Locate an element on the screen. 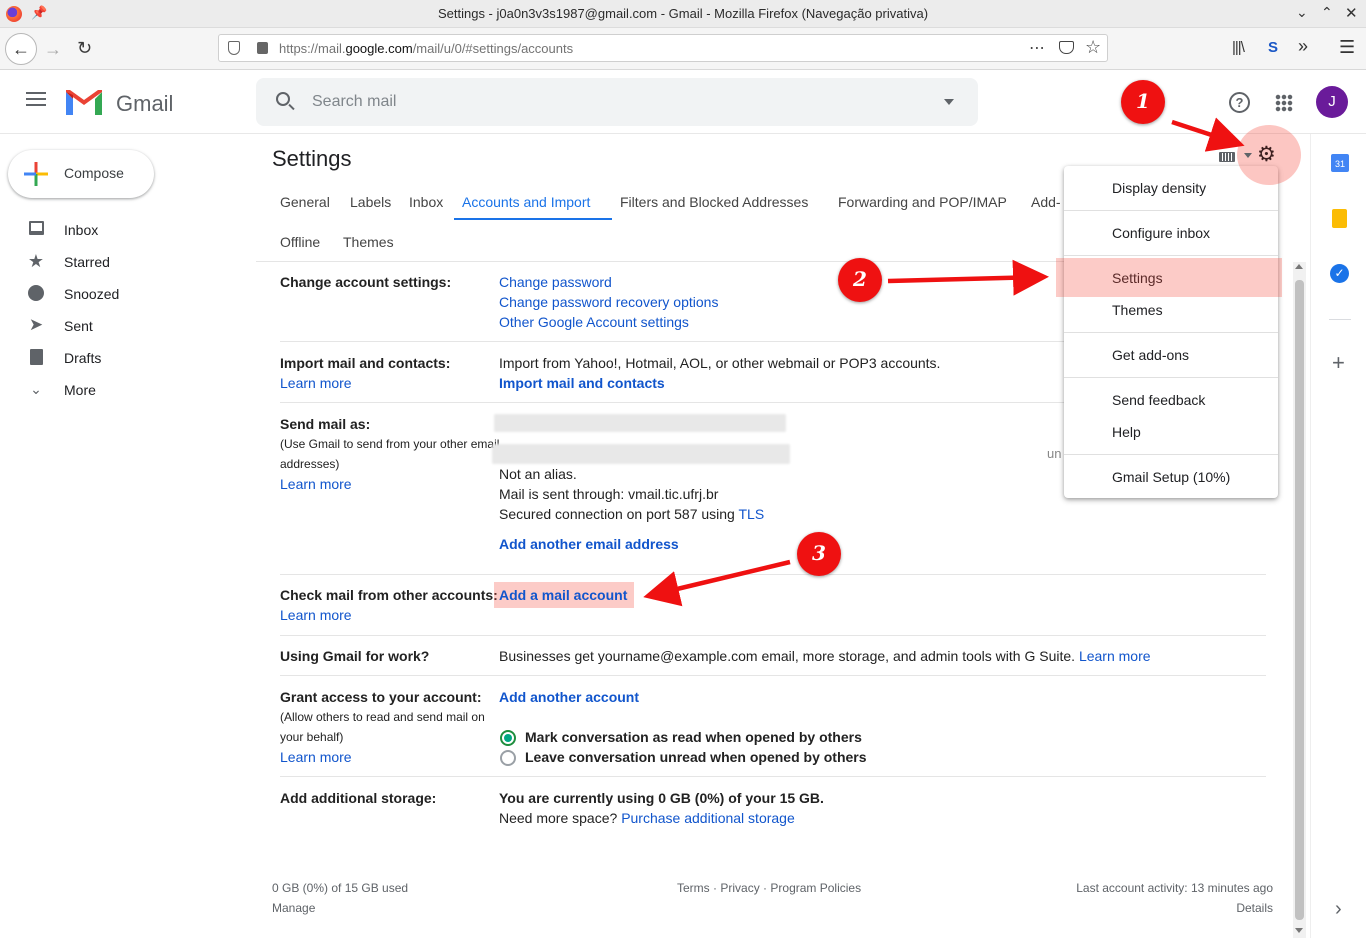  annotation-badge-2: 2 is located at coordinates (860, 280).